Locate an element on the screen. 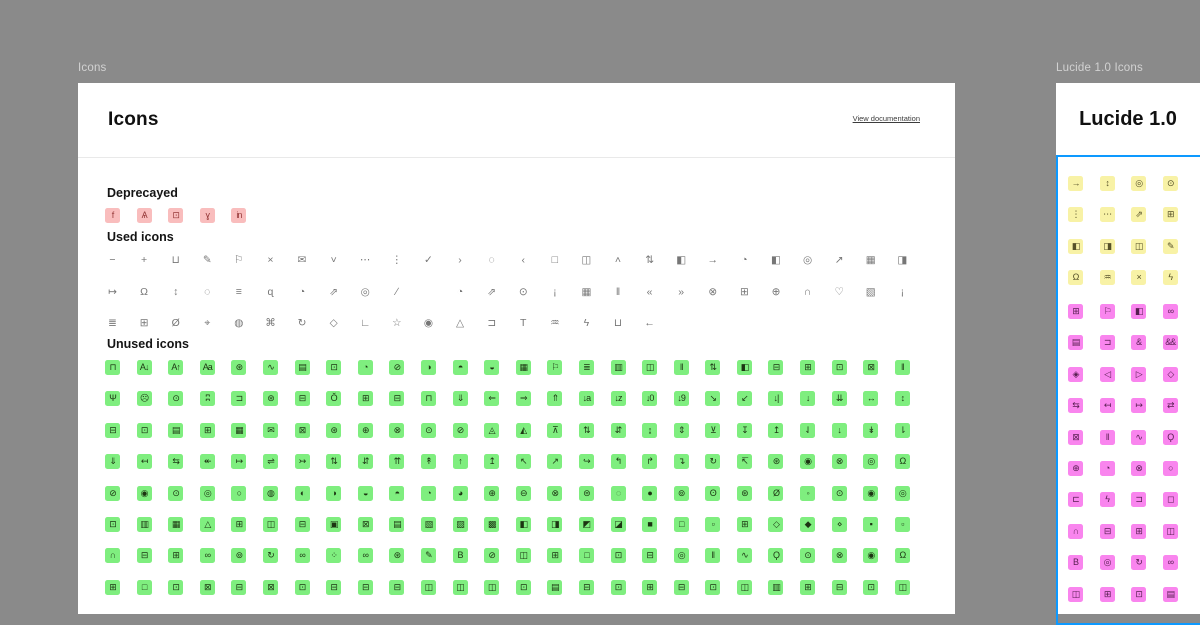 This screenshot has width=1200, height=625. unused-icon: ↕ is located at coordinates (902, 399).